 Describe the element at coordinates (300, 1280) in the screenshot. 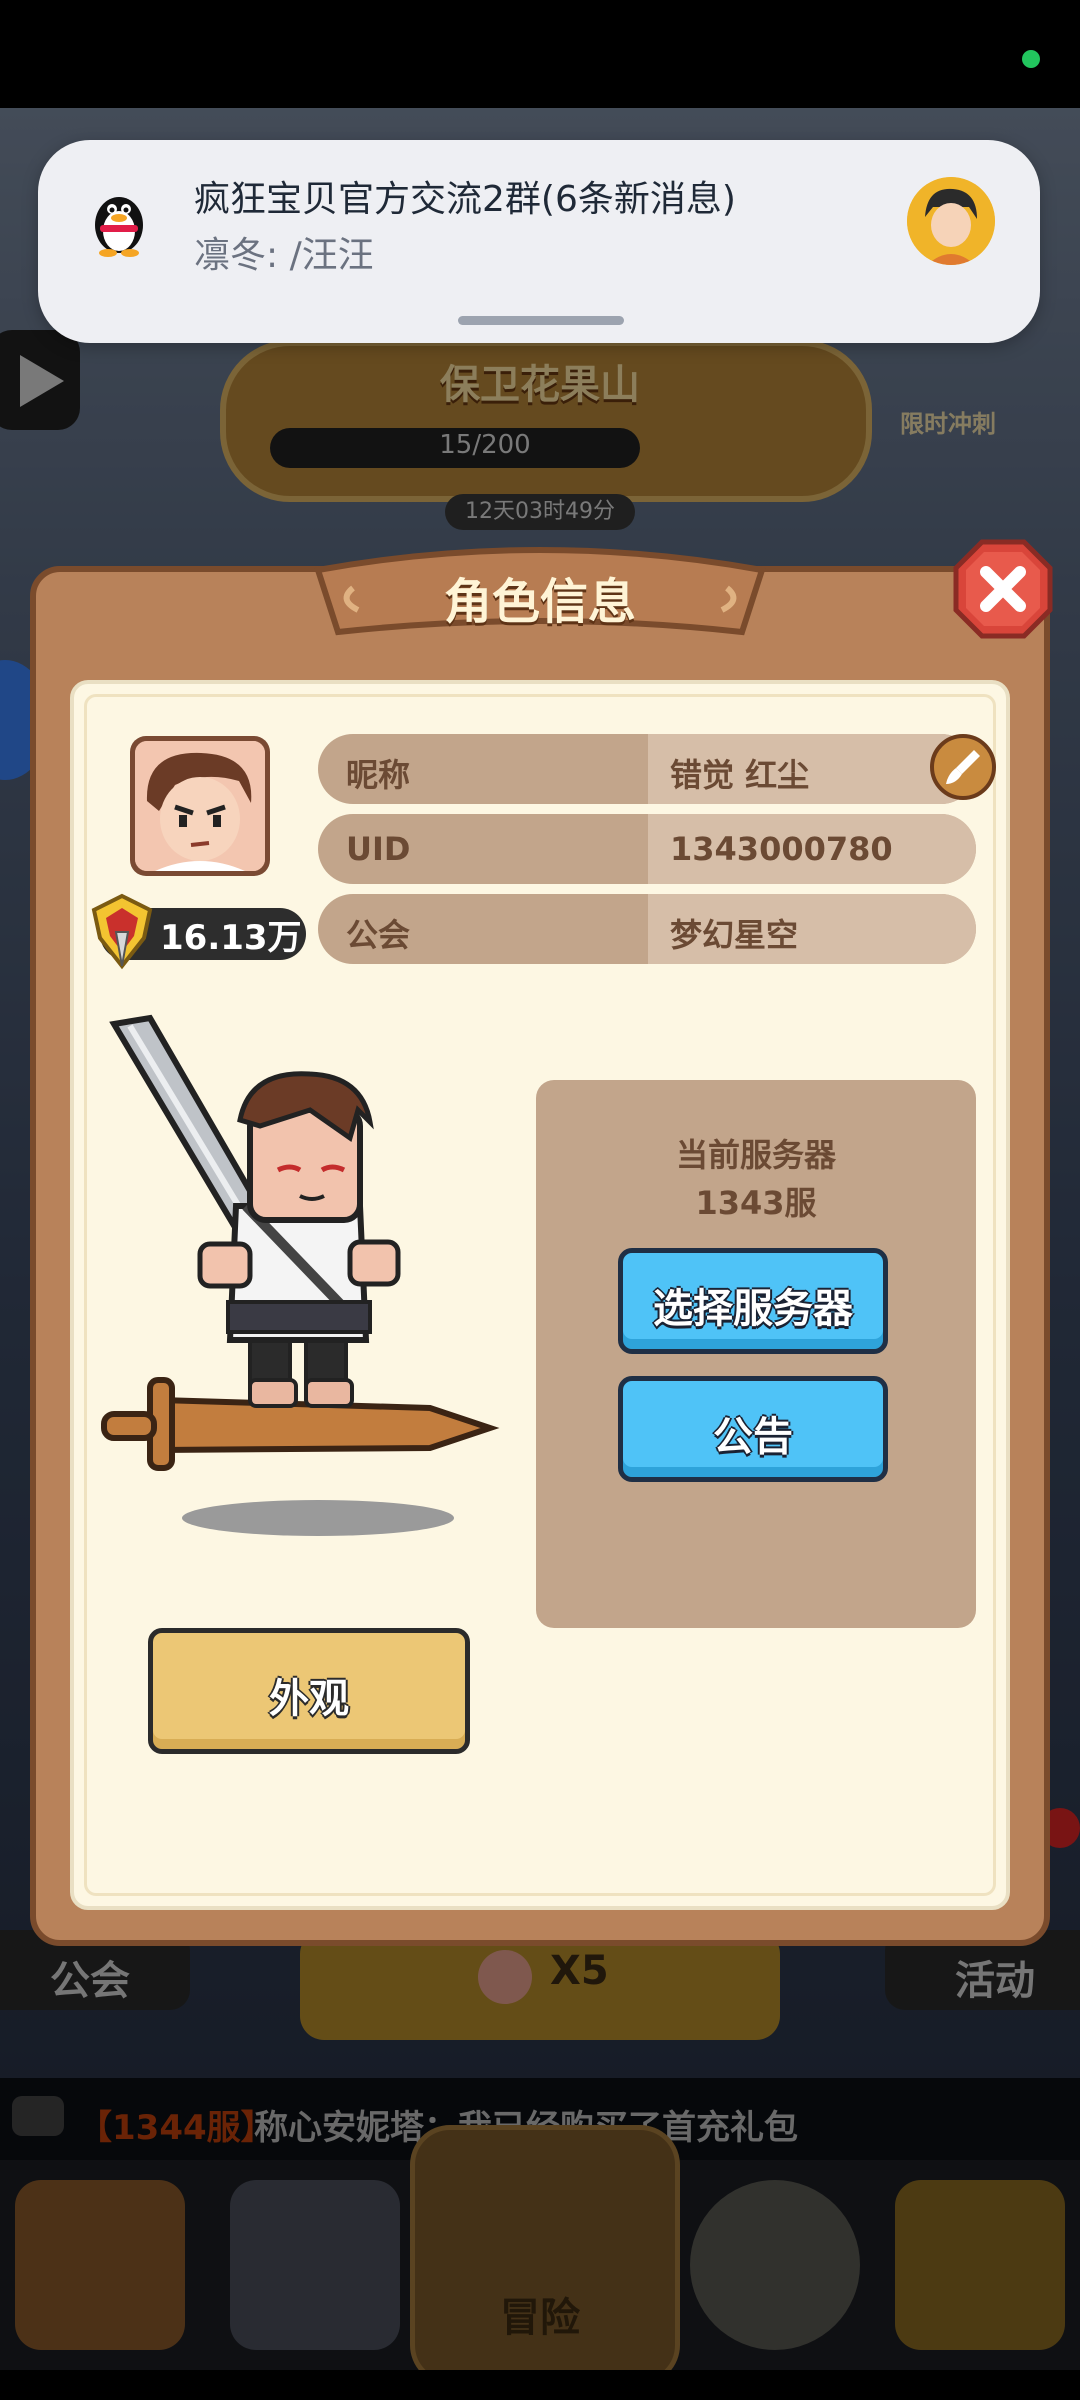

I see `character-figure` at that location.